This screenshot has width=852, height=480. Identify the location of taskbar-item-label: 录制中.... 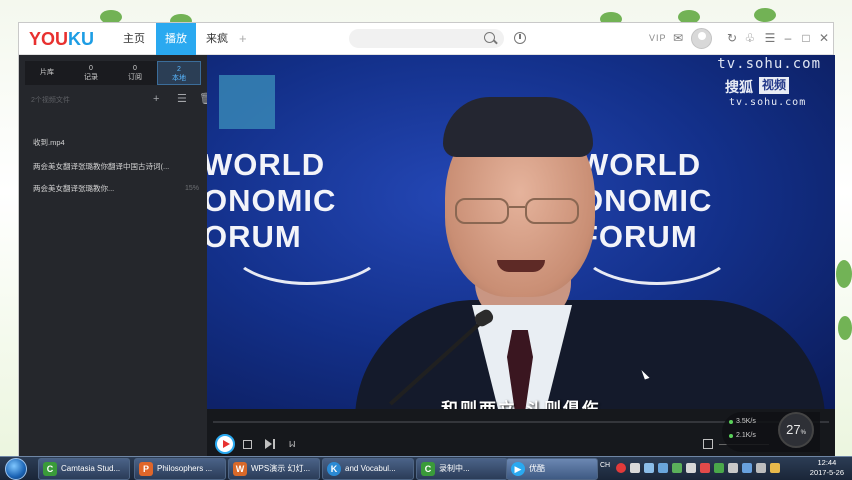
(454, 468).